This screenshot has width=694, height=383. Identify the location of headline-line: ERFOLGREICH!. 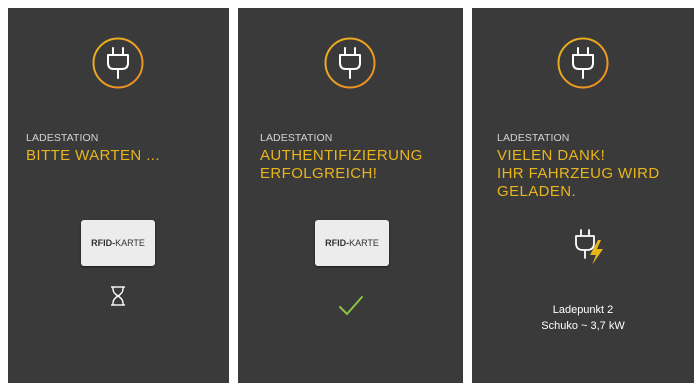
(319, 173).